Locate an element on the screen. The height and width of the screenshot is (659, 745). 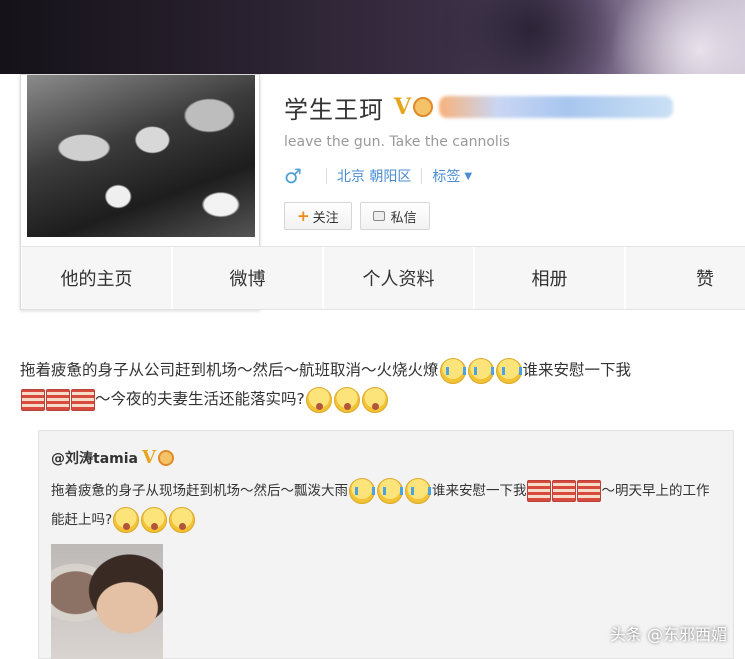
repost-username: @刘涛tamia is located at coordinates (94, 458).